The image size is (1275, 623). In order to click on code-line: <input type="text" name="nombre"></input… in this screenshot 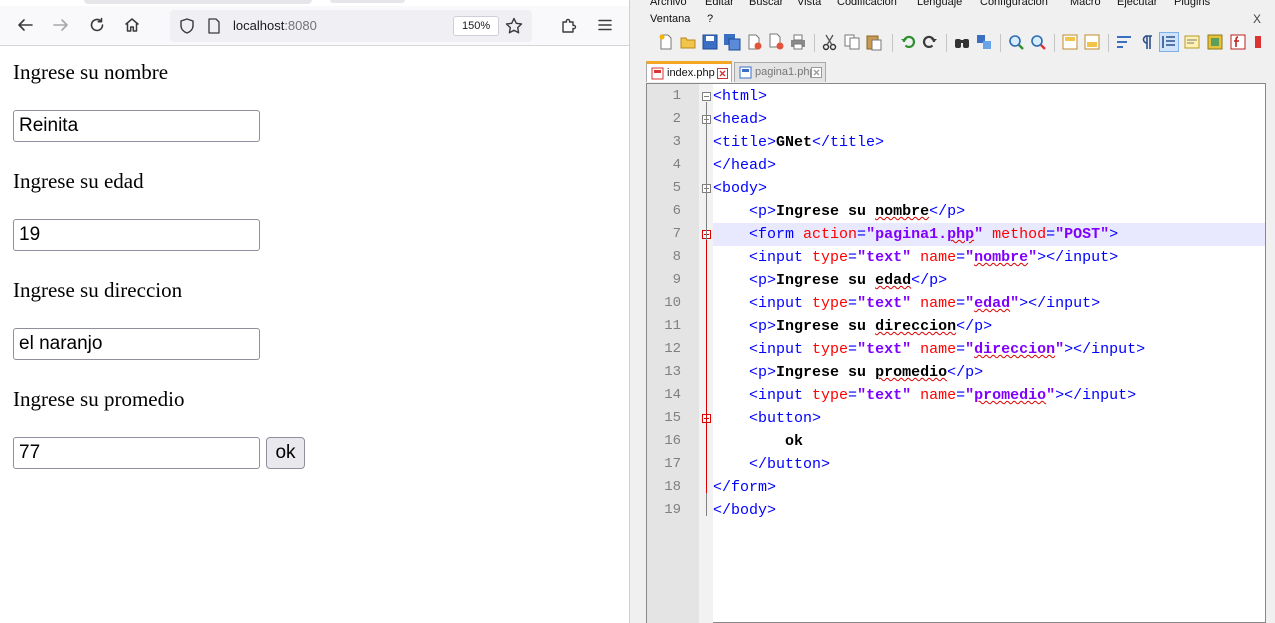, I will do `click(989, 257)`.